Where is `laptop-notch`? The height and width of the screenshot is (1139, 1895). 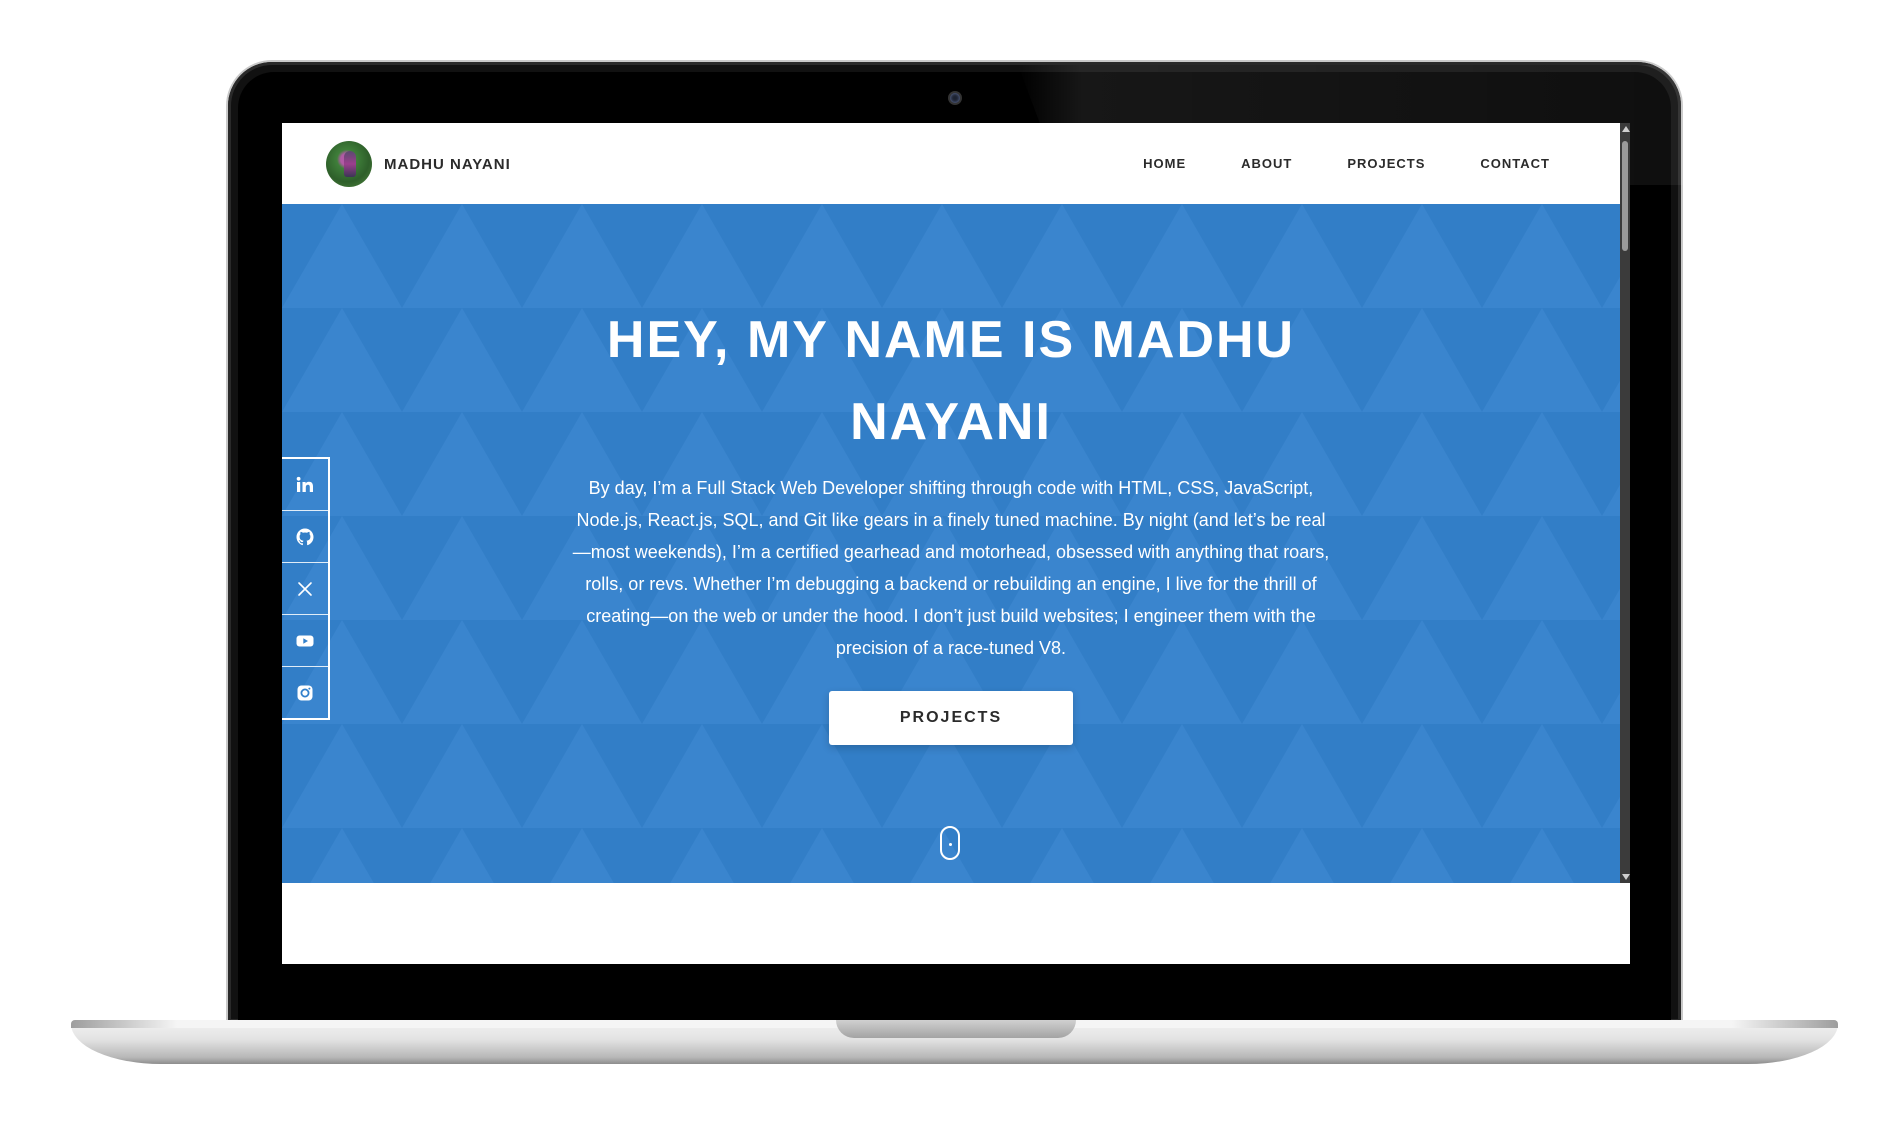
laptop-notch is located at coordinates (956, 1029).